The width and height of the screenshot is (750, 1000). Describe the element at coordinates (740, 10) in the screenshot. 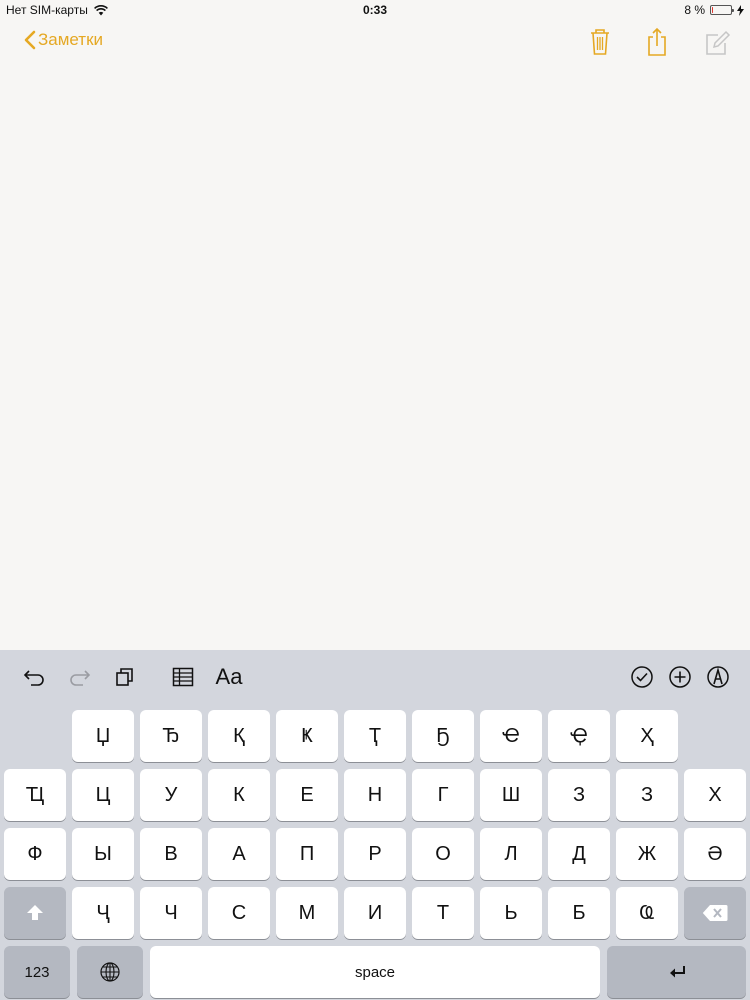

I see `charging-bolt-icon` at that location.